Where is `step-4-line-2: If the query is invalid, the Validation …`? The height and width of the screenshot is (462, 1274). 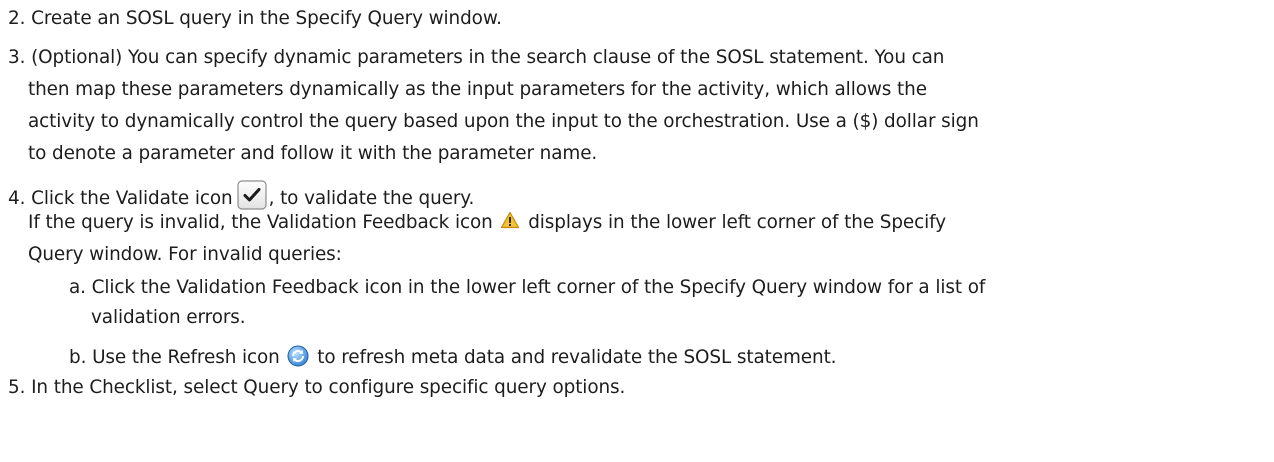 step-4-line-2: If the query is invalid, the Validation … is located at coordinates (487, 223).